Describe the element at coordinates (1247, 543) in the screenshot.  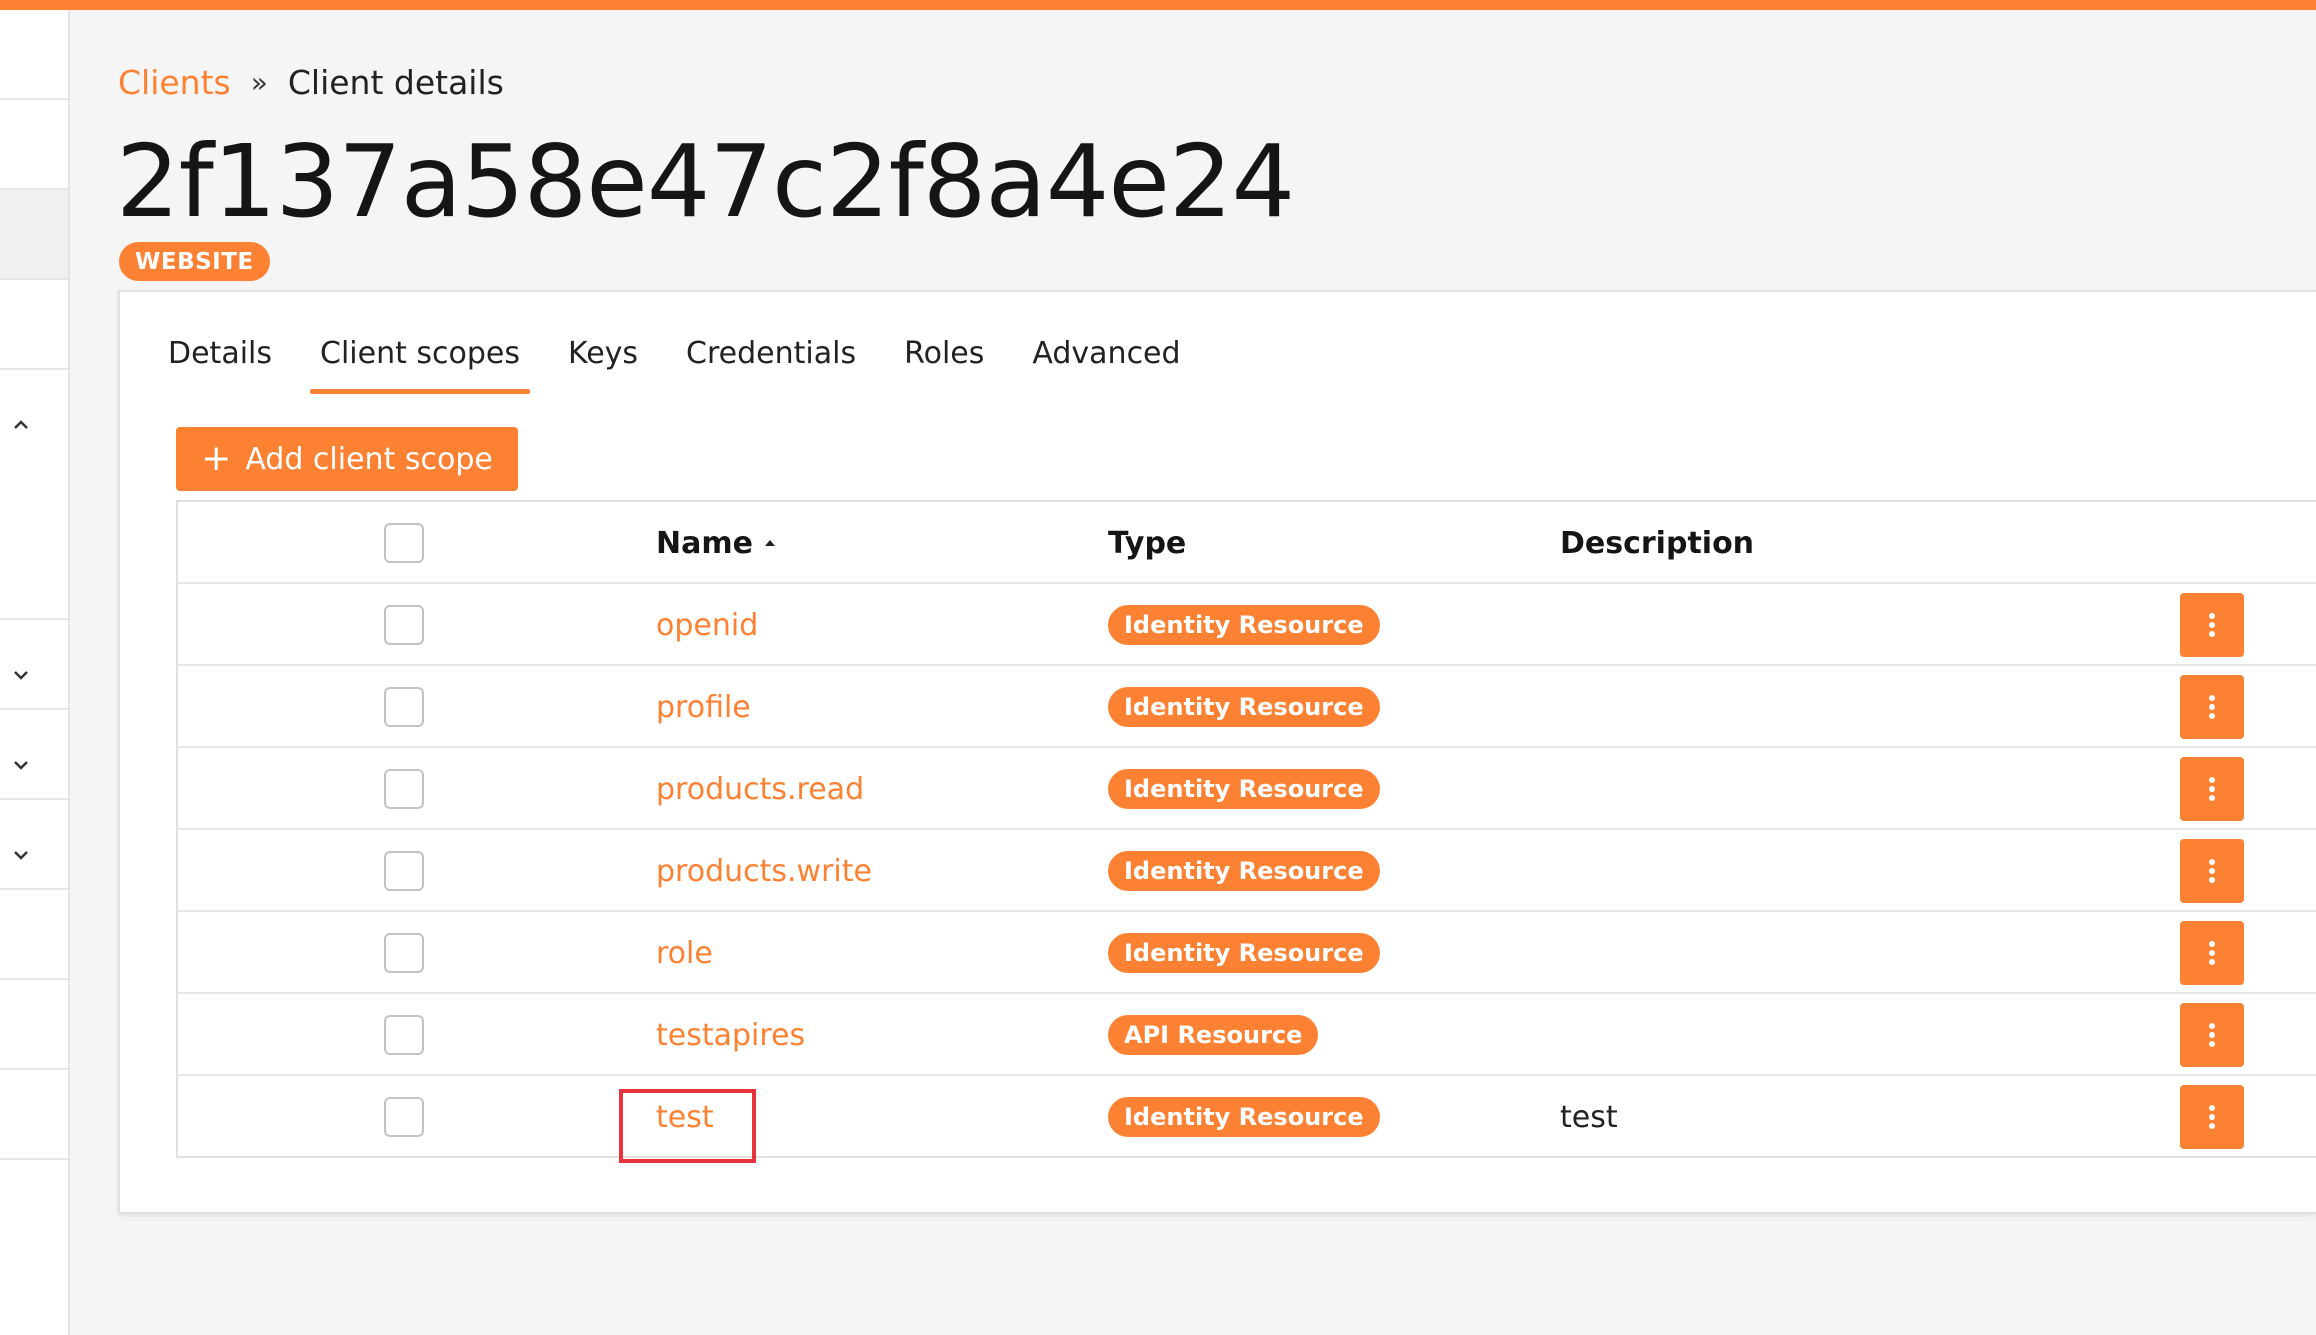
I see `table-header-row: Name Type Description` at that location.